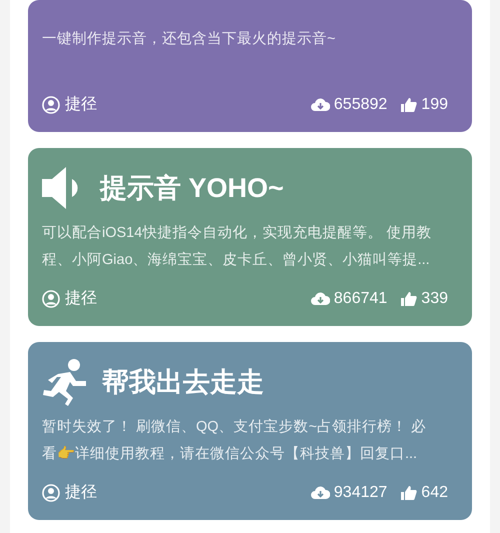  I want to click on like-count: 339, so click(434, 299).